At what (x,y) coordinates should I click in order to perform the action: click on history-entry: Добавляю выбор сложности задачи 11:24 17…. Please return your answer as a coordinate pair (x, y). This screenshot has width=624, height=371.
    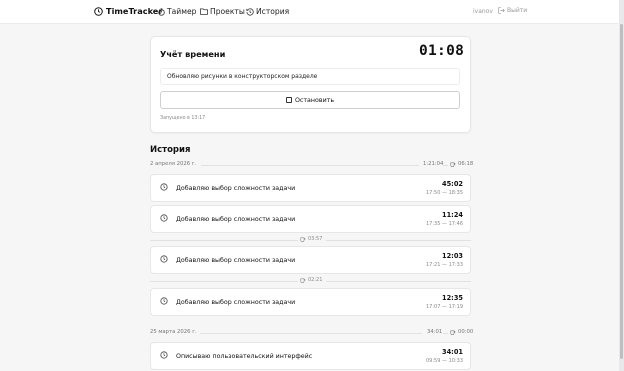
    Looking at the image, I should click on (310, 219).